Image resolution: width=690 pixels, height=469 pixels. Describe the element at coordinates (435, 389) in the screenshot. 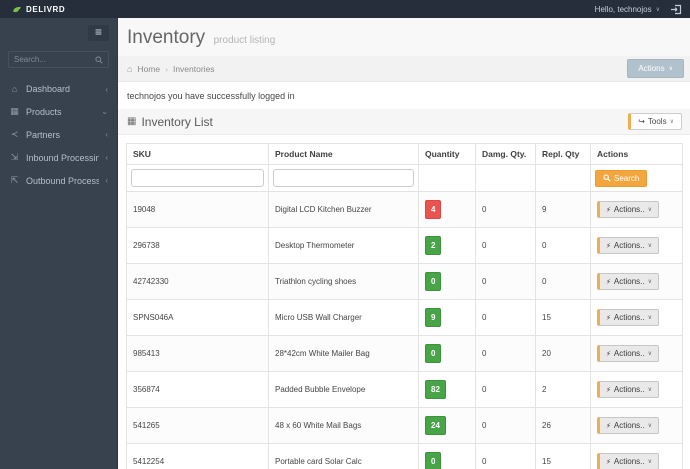

I see `quantity-badge: 82` at that location.